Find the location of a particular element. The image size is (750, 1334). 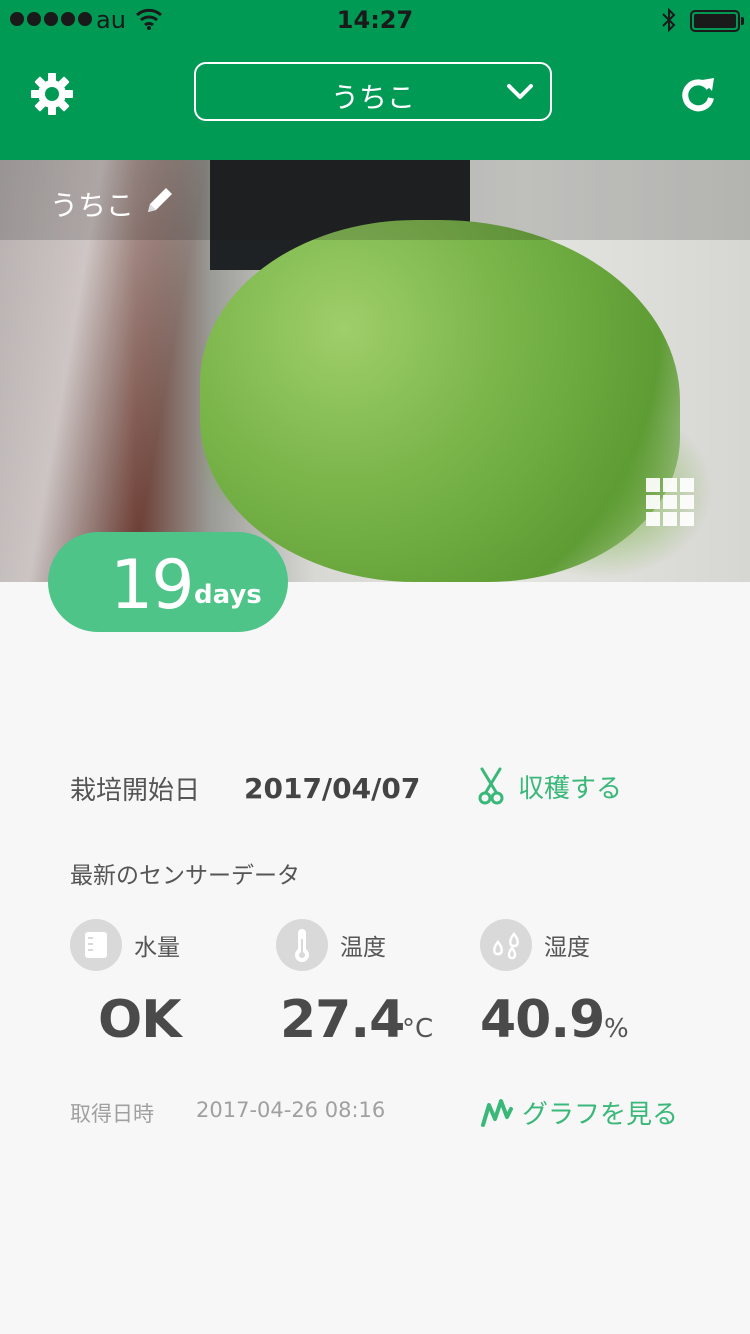

water-level-label: 水量 is located at coordinates (157, 948).